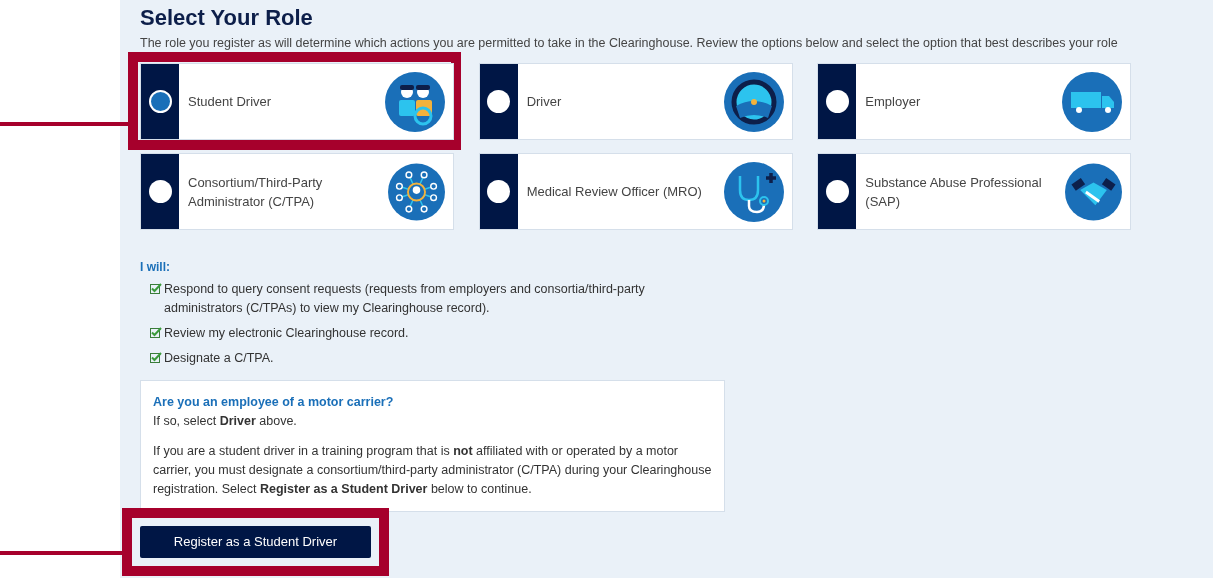 This screenshot has width=1213, height=584. I want to click on truck-icon, so click(1092, 101).